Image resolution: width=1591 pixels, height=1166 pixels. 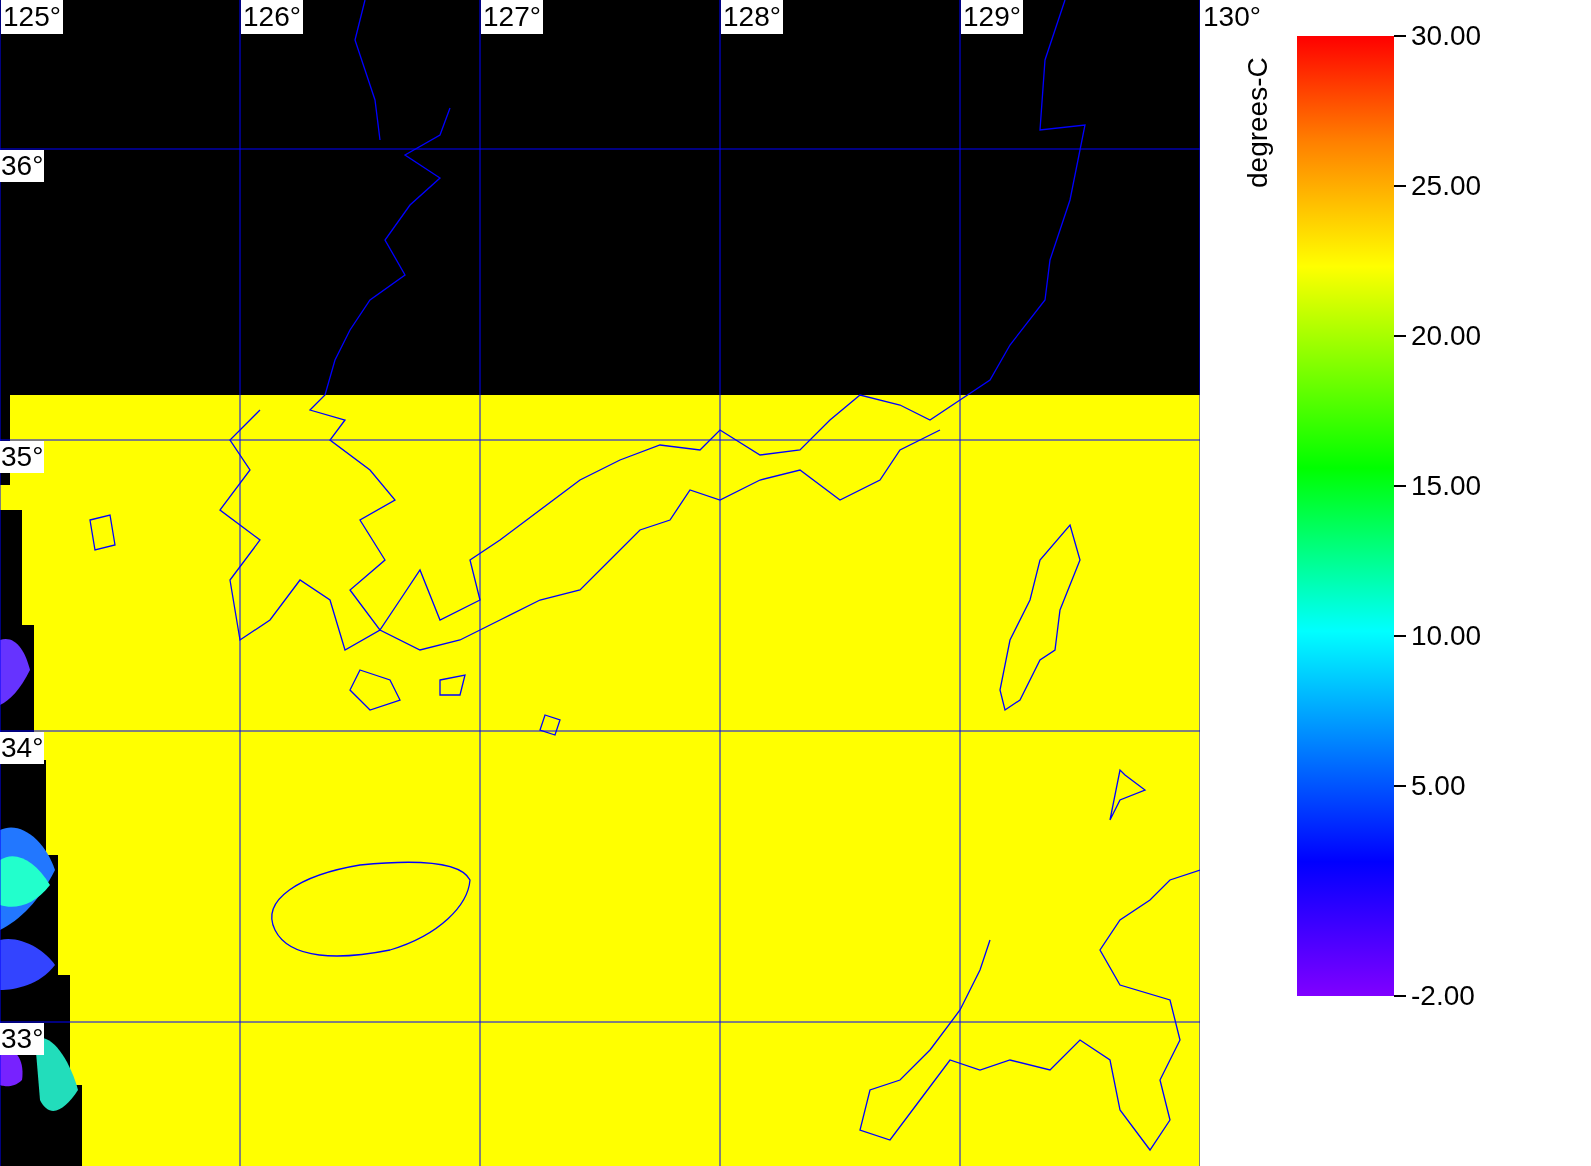 I want to click on scale-tick-label: 30.00, so click(x=1446, y=36).